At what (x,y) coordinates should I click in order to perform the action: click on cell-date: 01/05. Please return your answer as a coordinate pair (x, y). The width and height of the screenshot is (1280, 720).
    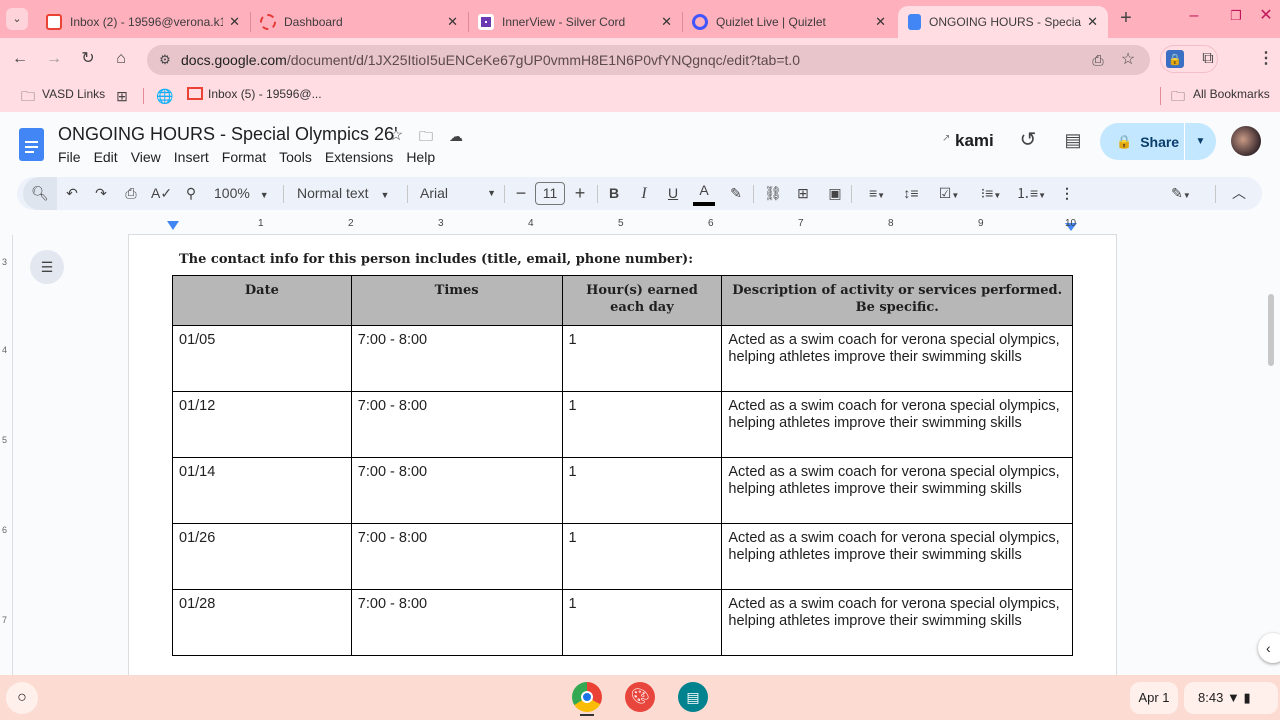
    Looking at the image, I should click on (262, 358).